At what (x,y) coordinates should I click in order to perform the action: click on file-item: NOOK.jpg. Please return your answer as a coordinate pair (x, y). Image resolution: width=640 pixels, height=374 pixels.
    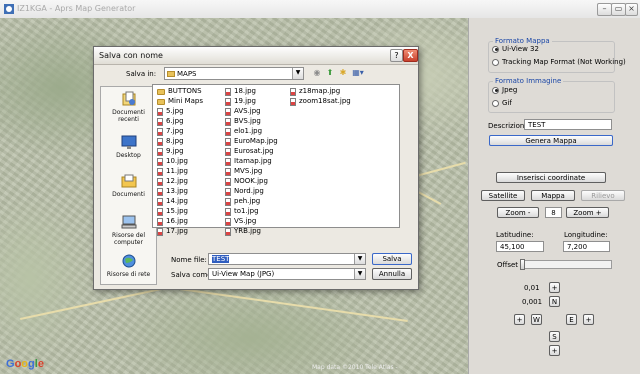
    Looking at the image, I should click on (246, 181).